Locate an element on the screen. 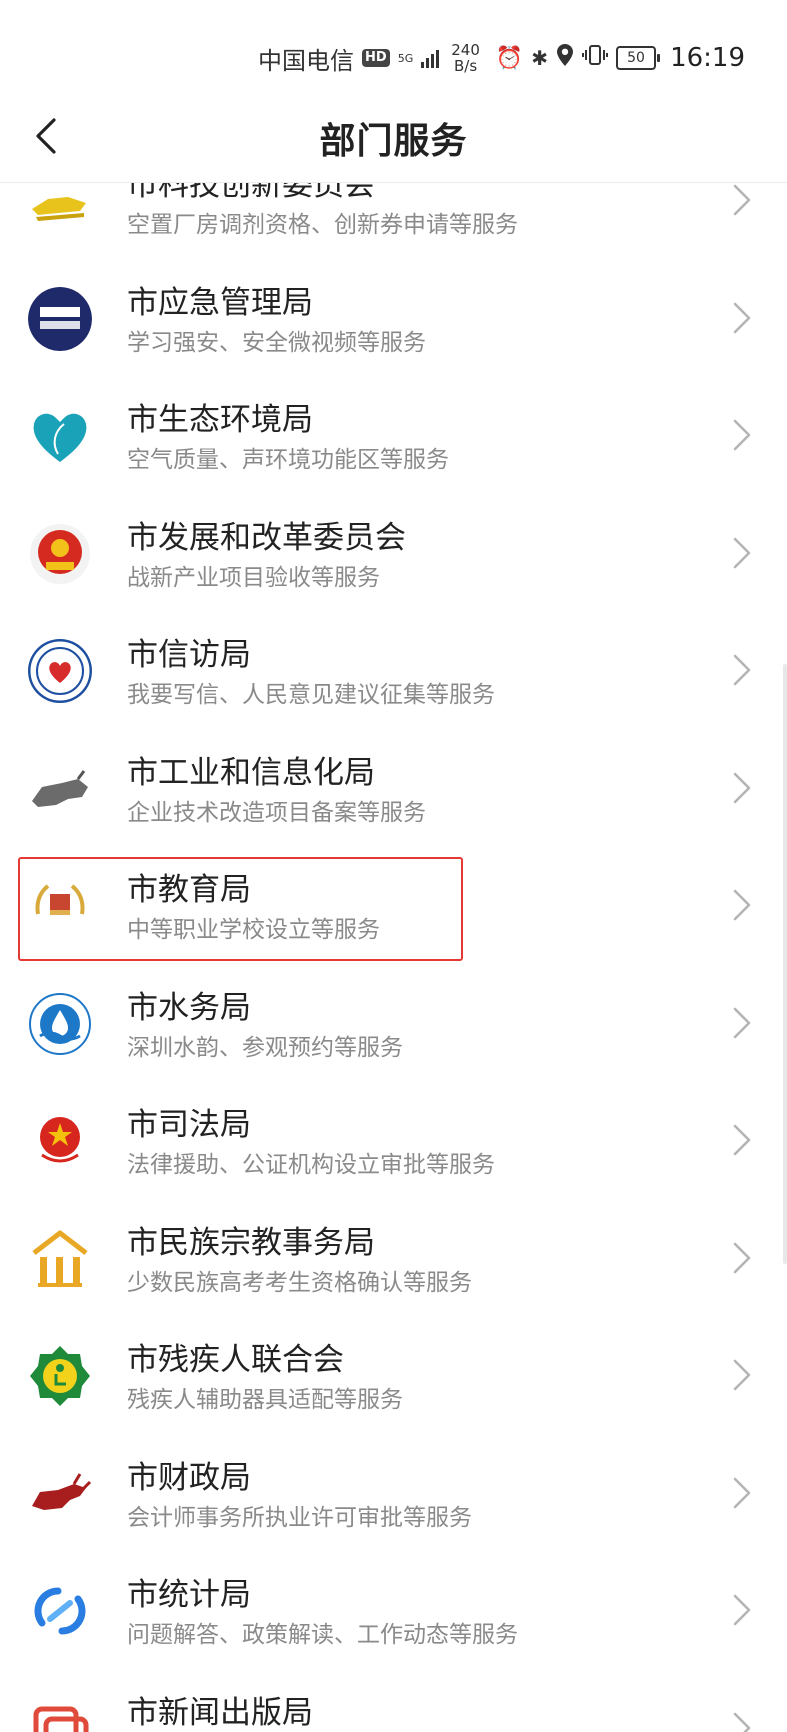 Image resolution: width=787 pixels, height=1732 pixels. speed-unit: B/s is located at coordinates (465, 66).